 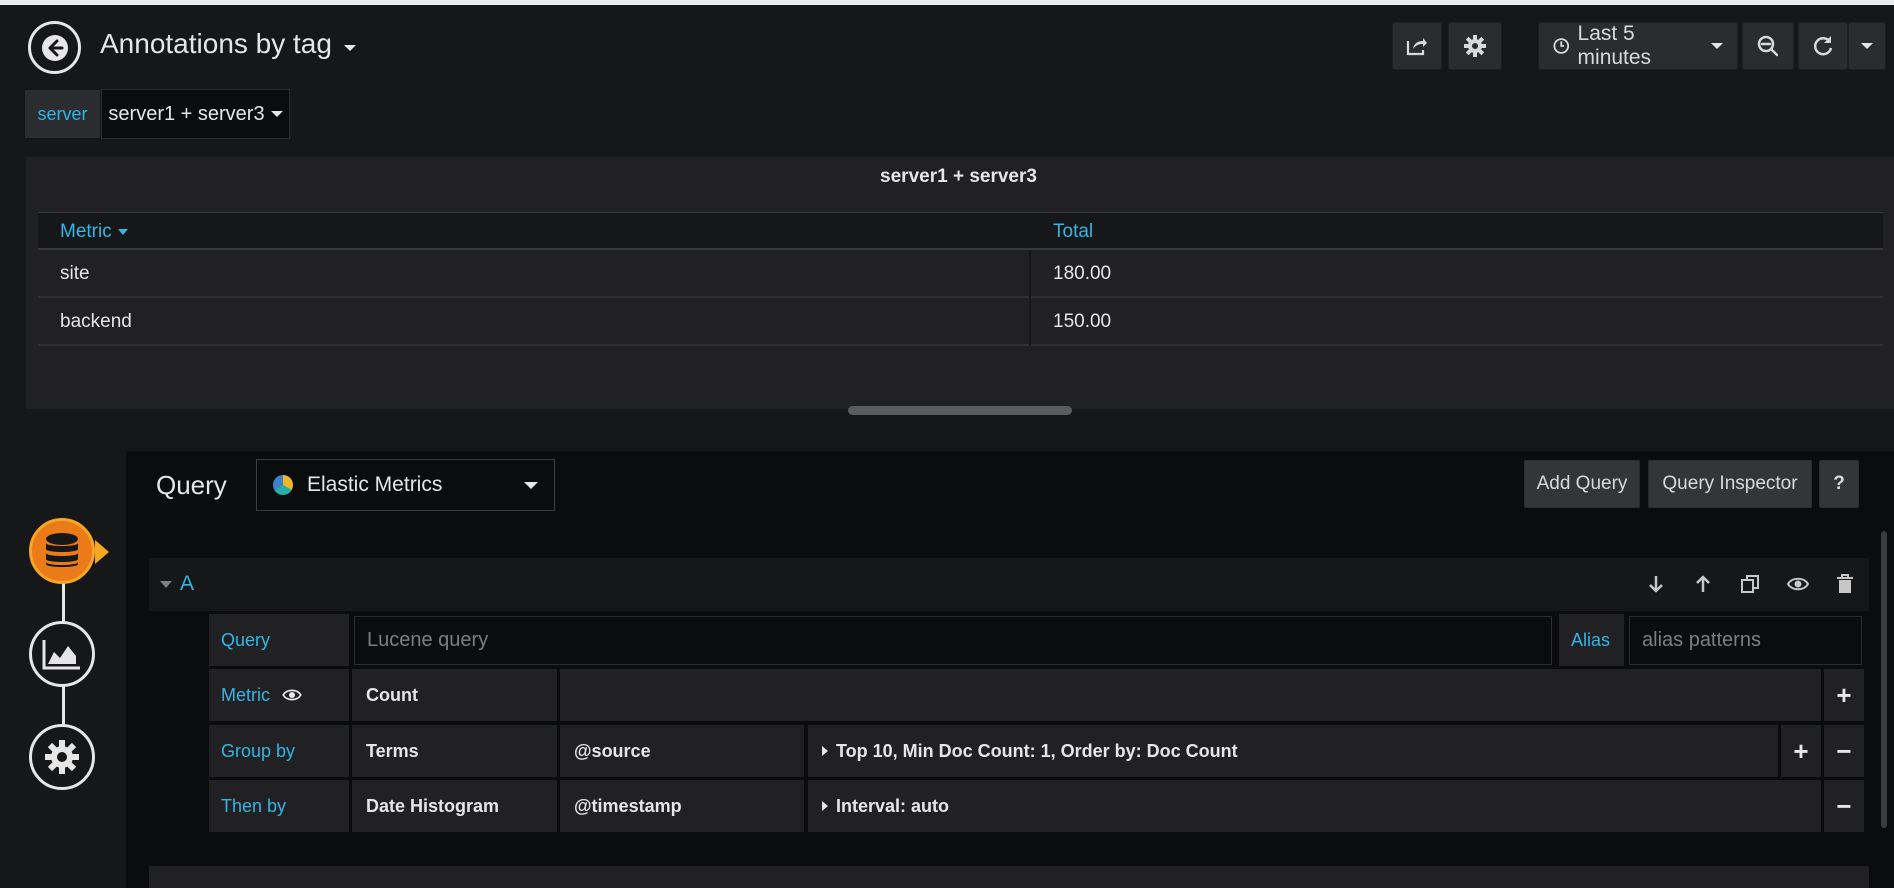 I want to click on move-up-button, so click(x=1703, y=584).